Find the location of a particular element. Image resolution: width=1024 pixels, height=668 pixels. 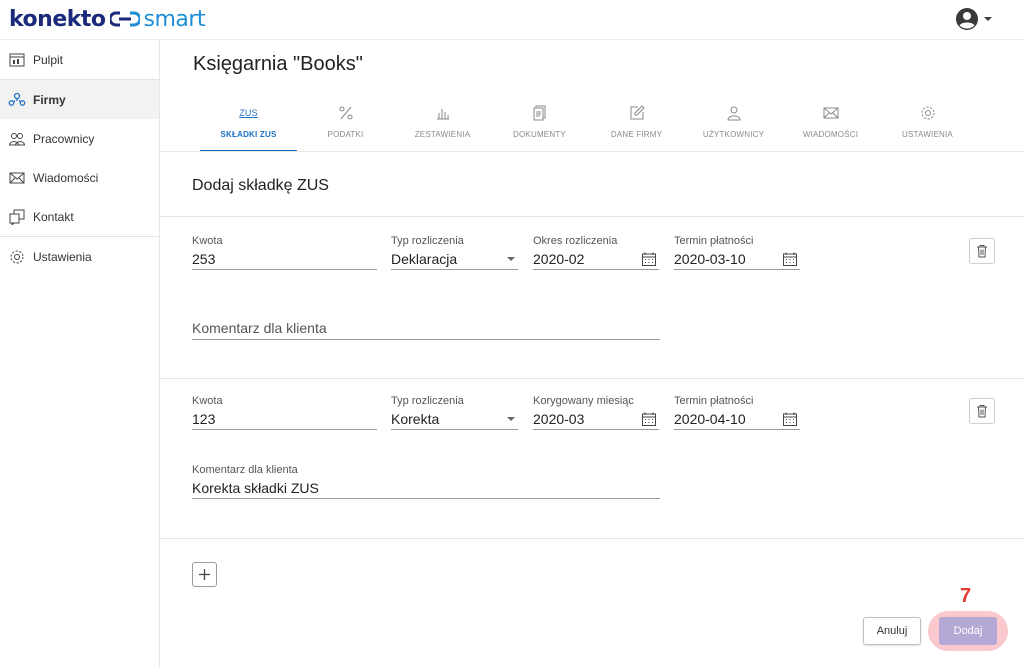

select-value: Deklaracja is located at coordinates (424, 259).